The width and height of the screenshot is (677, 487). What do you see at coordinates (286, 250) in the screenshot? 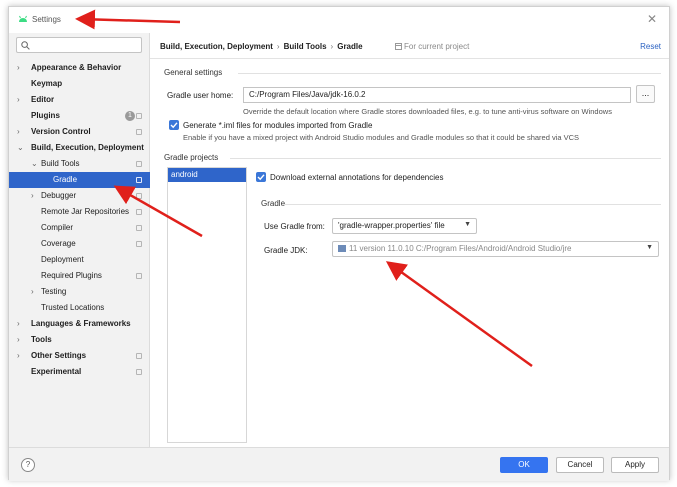
I see `gradle-jdk-label: Gradle JDK:` at bounding box center [286, 250].